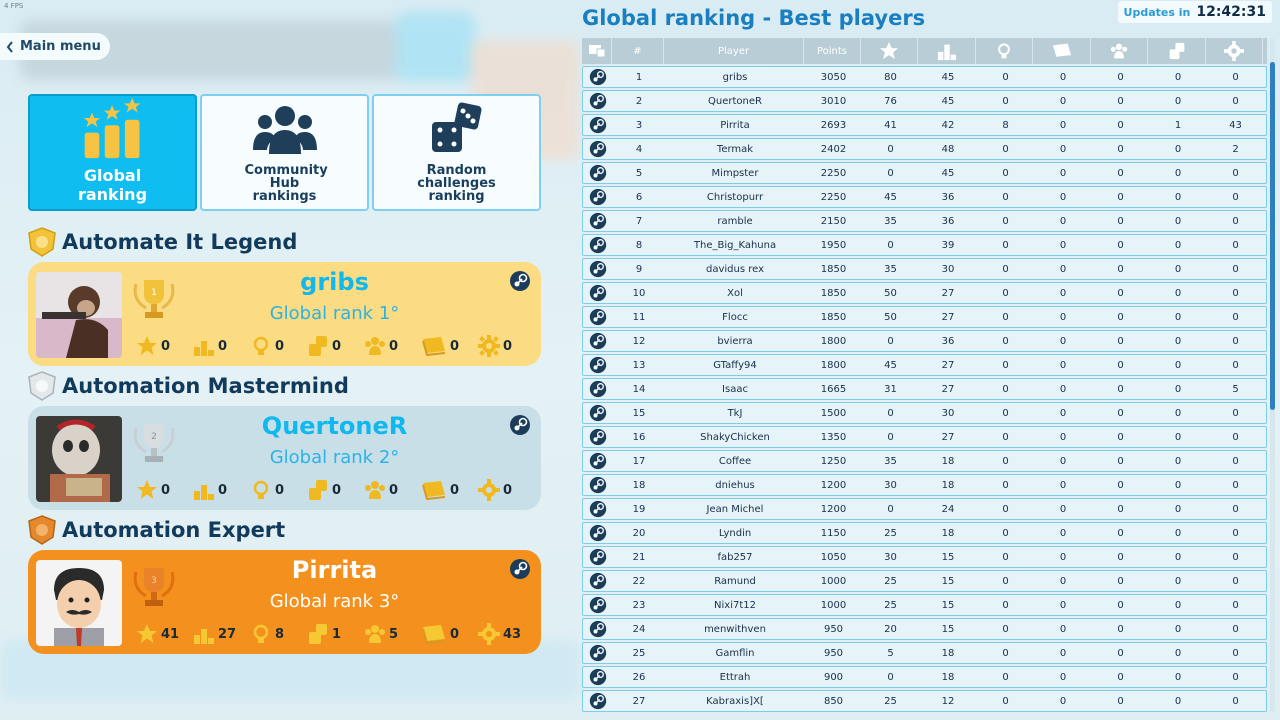 The image size is (1280, 720). Describe the element at coordinates (221, 490) in the screenshot. I see `stat-podium: 0` at that location.